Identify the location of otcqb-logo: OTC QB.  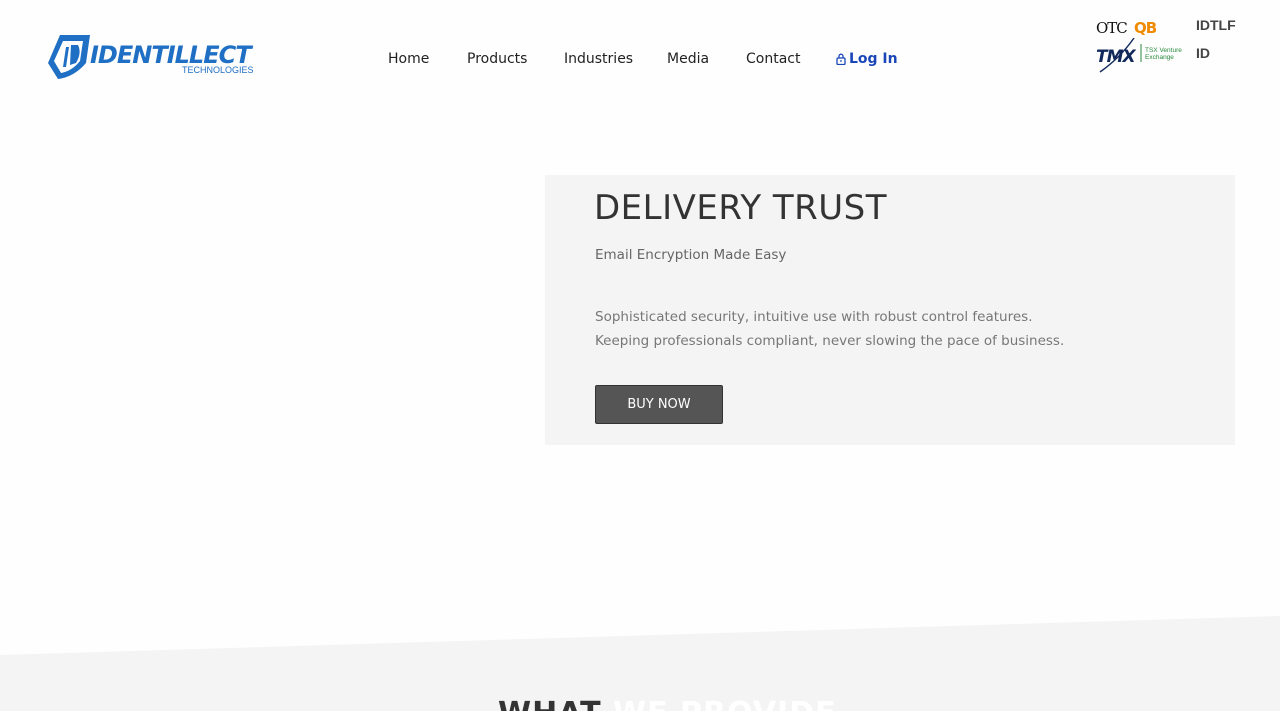
(1129, 29).